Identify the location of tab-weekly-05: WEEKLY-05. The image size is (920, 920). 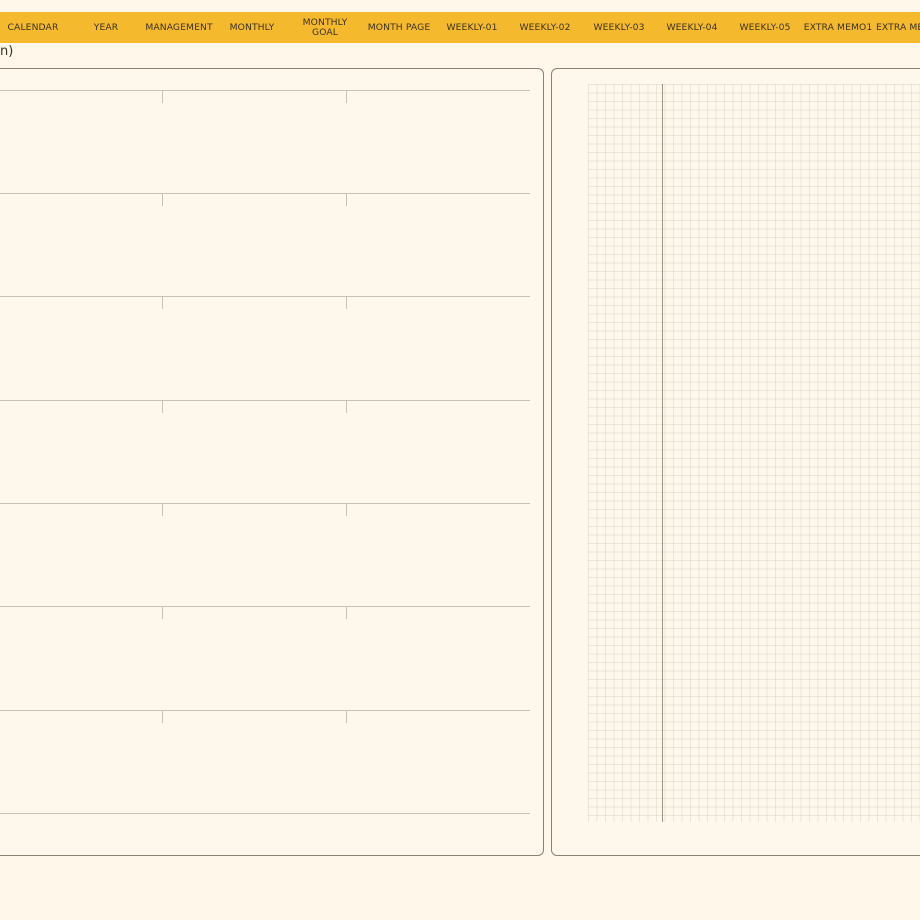
(765, 27).